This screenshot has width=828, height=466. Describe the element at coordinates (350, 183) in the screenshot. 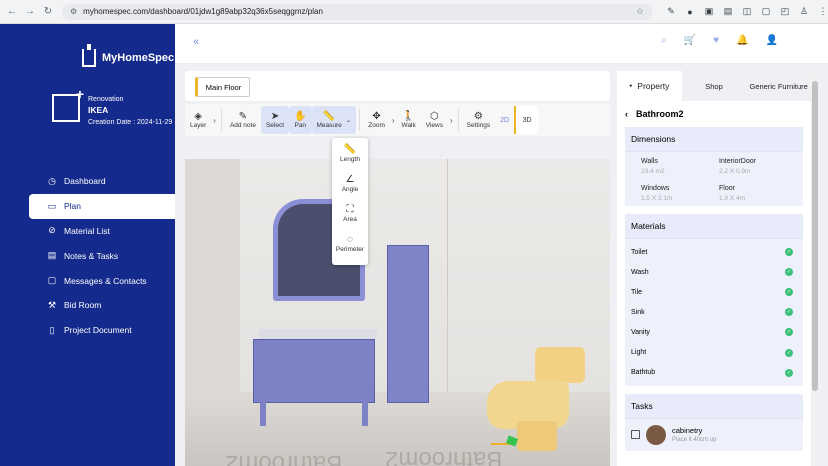

I see `measure-angle-option: ∠ Angle` at that location.